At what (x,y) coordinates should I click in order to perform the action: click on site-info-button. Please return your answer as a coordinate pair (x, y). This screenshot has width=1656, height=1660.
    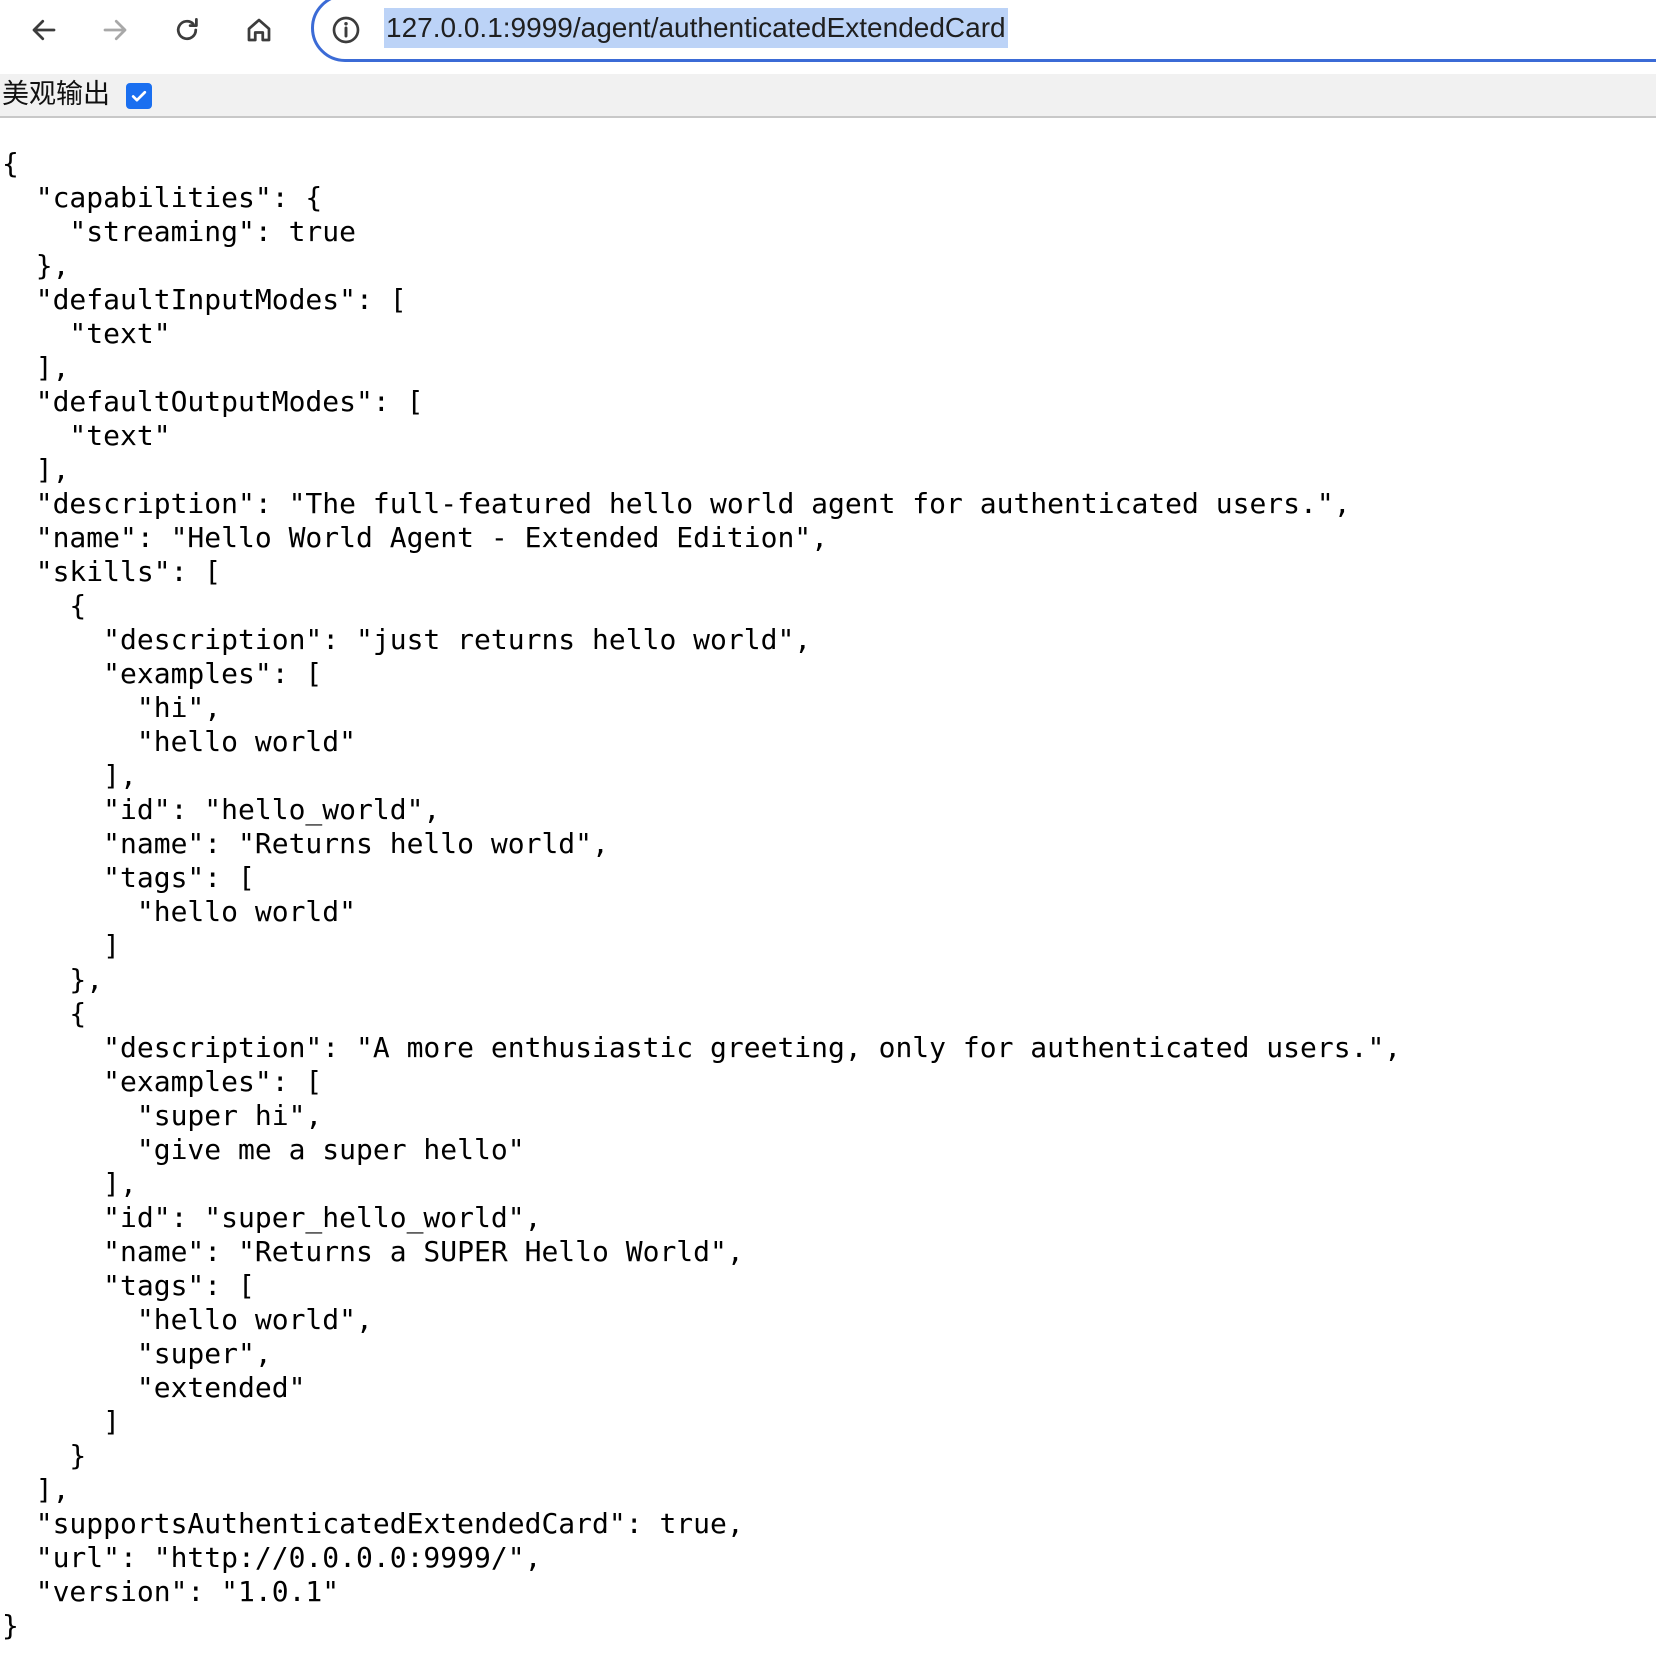
    Looking at the image, I should click on (346, 30).